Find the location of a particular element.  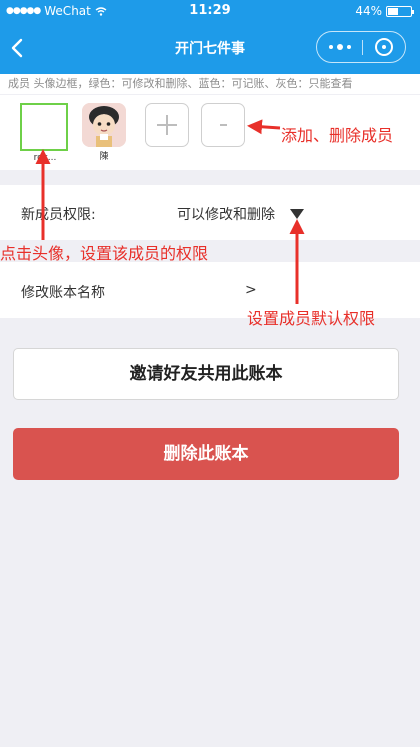

remove-member-button is located at coordinates (223, 125).